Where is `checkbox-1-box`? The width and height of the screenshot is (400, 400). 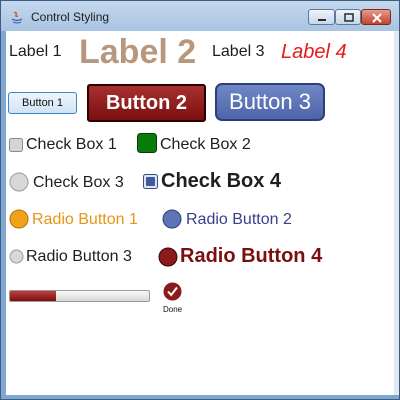 checkbox-1-box is located at coordinates (16, 145).